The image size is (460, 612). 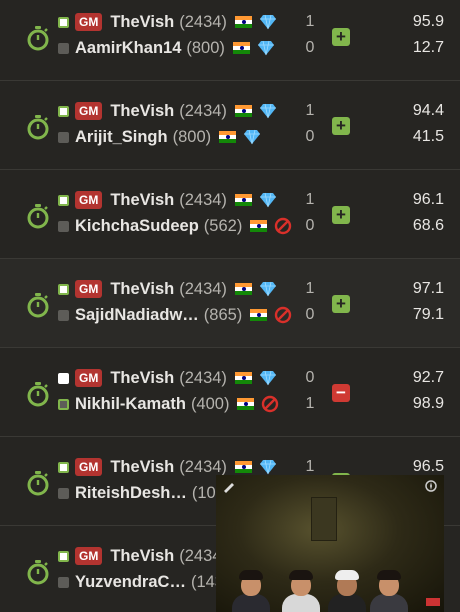 What do you see at coordinates (341, 393) in the screenshot?
I see `minus-icon: −` at bounding box center [341, 393].